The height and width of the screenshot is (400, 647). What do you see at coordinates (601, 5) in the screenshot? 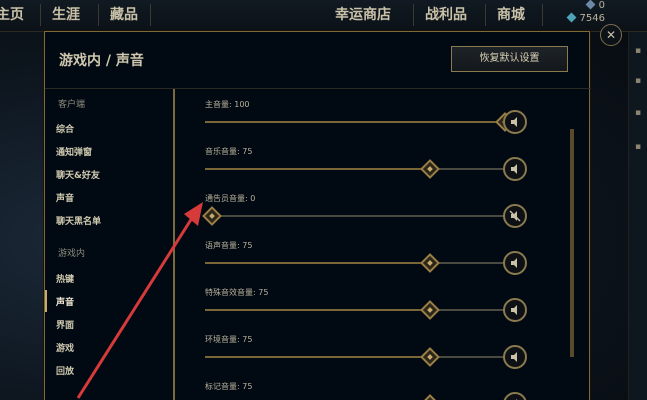
I see `currency-top-value: 0` at bounding box center [601, 5].